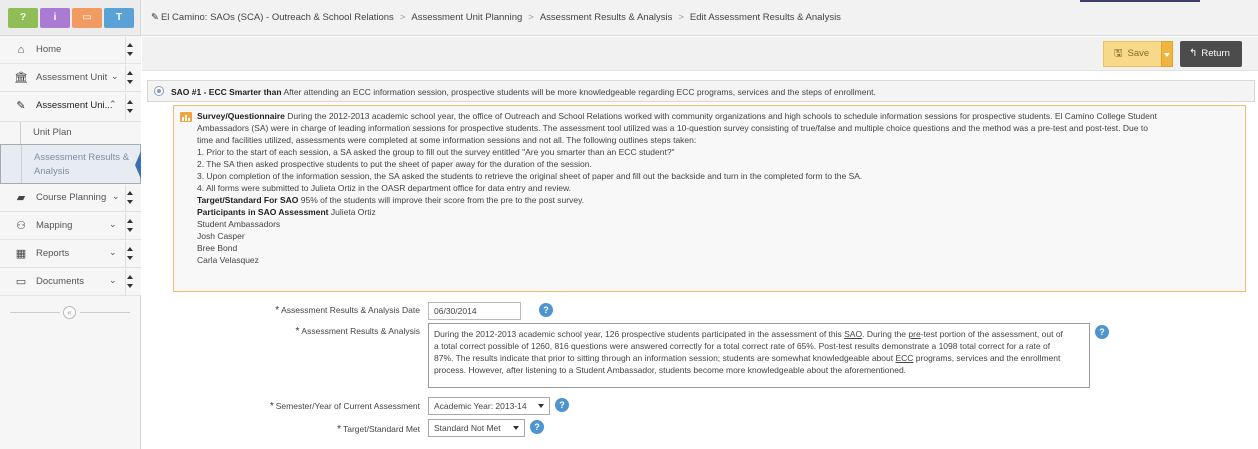 The image size is (1258, 449). What do you see at coordinates (466, 17) in the screenshot?
I see `breadcrumb-item-unit-planning: Assessment Unit Planning` at bounding box center [466, 17].